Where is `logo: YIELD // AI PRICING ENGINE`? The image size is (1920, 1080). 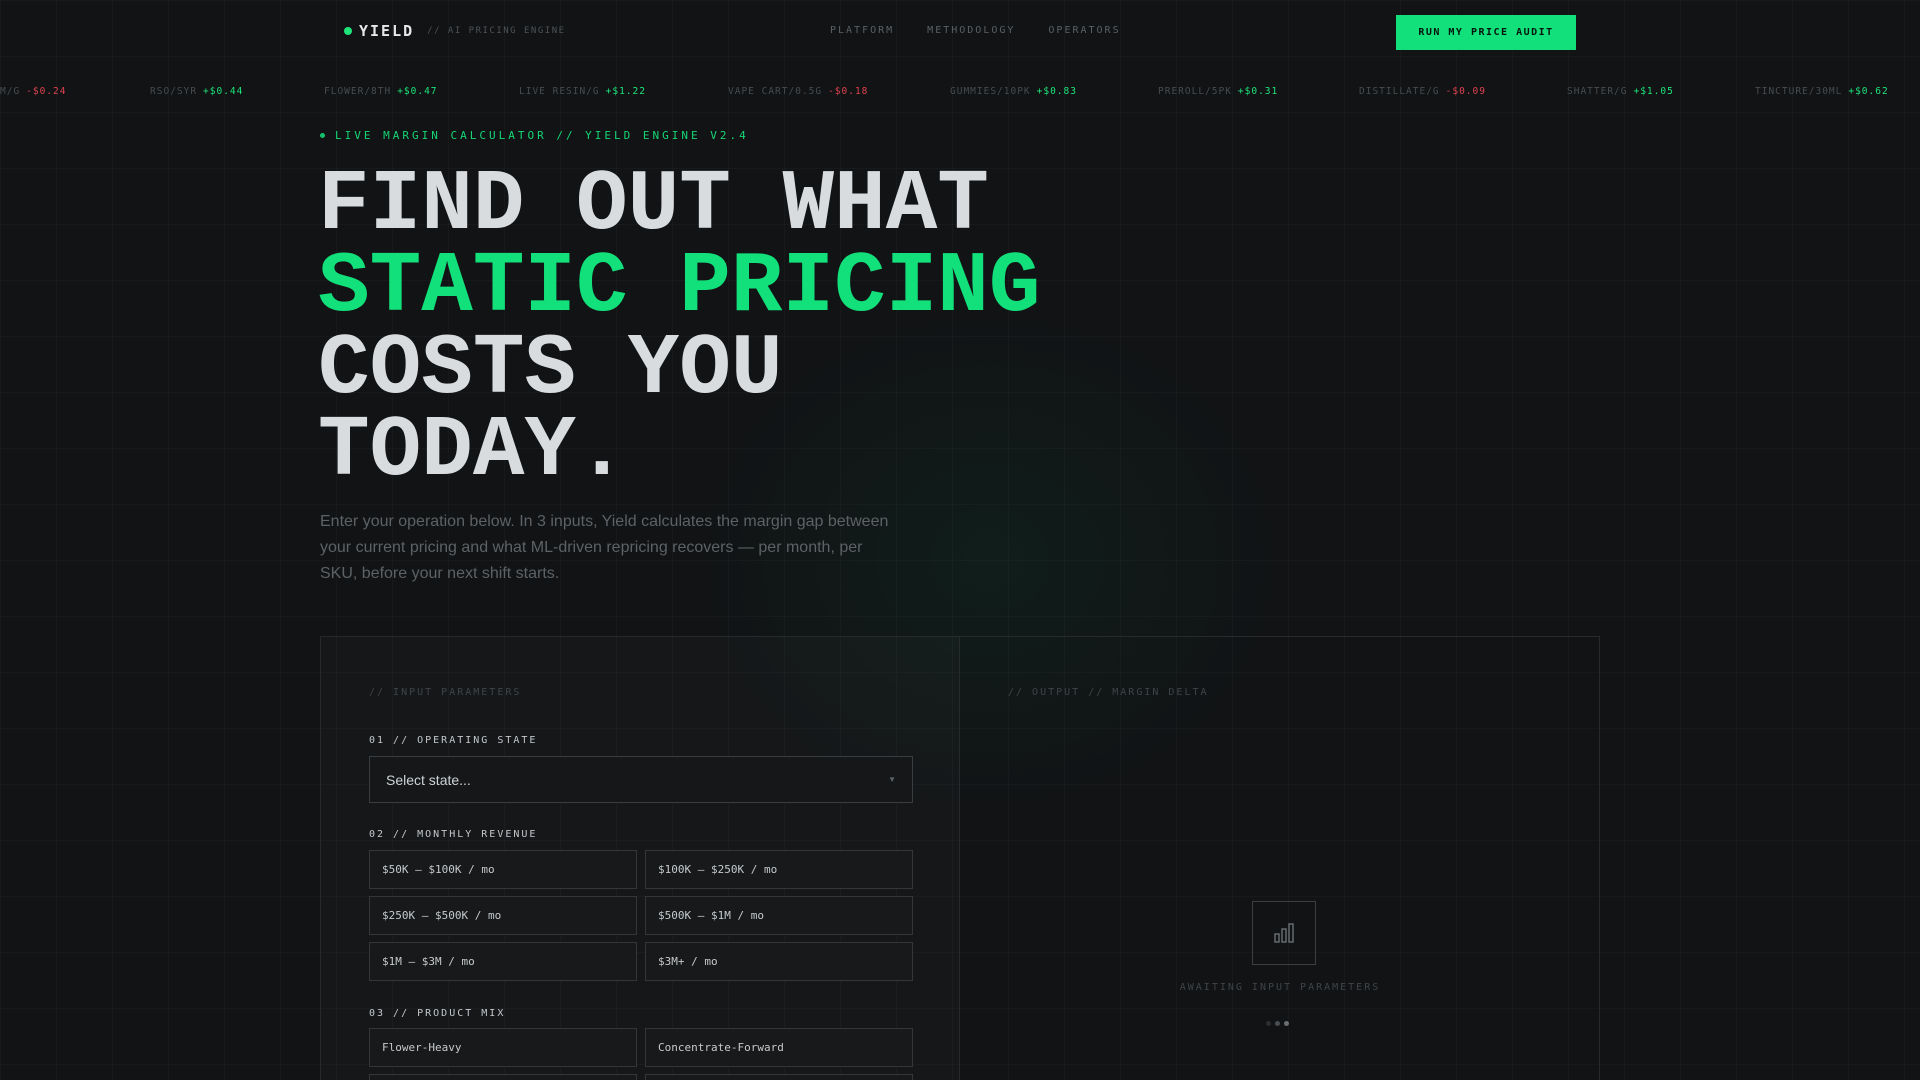 logo: YIELD // AI PRICING ENGINE is located at coordinates (455, 31).